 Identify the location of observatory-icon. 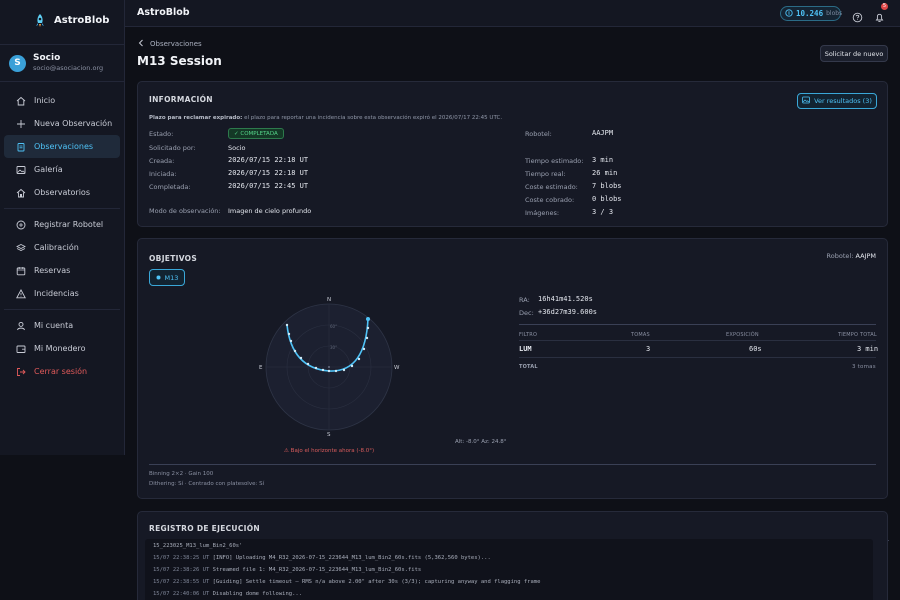
(21, 193).